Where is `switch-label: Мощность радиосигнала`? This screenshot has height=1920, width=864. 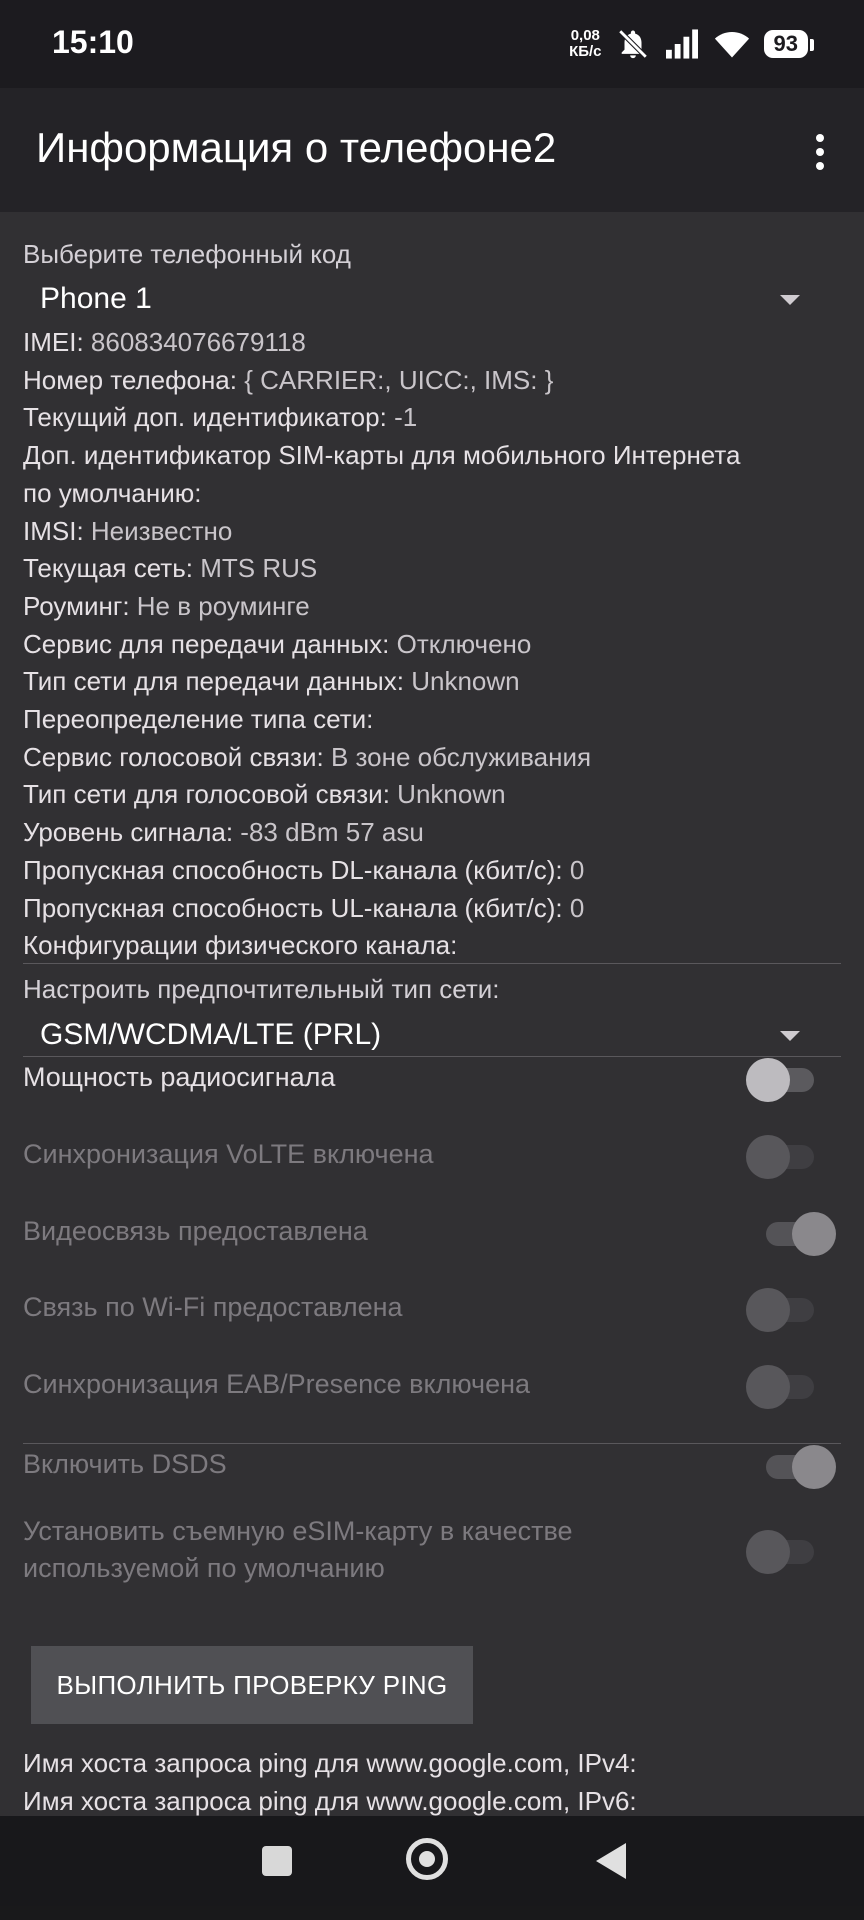
switch-label: Мощность радиосигнала is located at coordinates (179, 1077).